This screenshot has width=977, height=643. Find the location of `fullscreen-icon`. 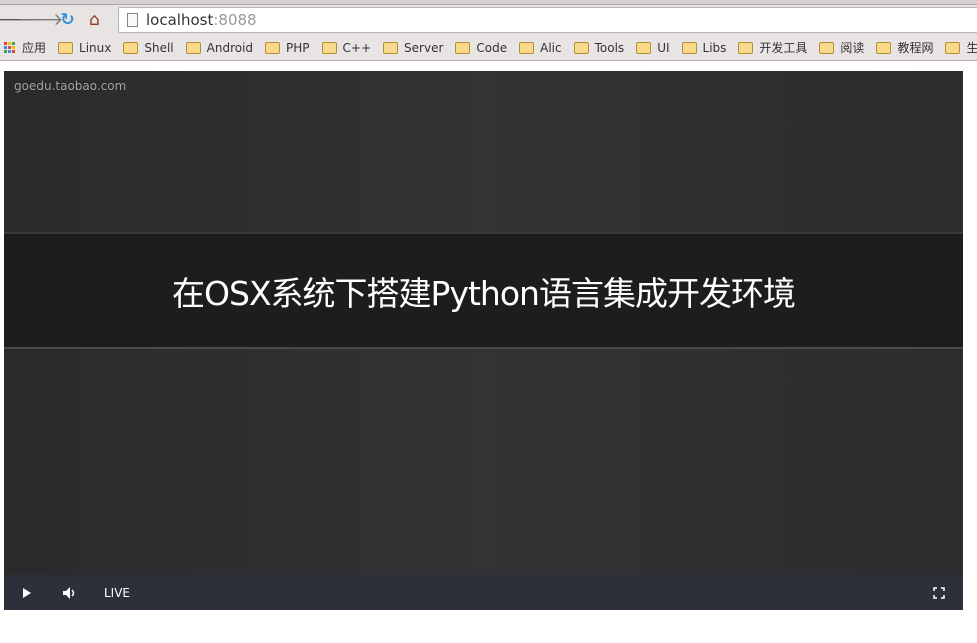

fullscreen-icon is located at coordinates (939, 592).